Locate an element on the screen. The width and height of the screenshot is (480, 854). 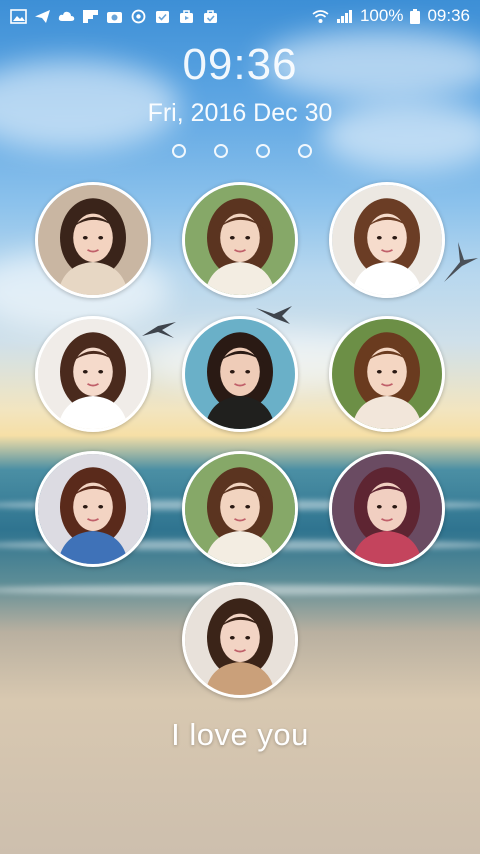
flipboard-icon is located at coordinates (90, 16).